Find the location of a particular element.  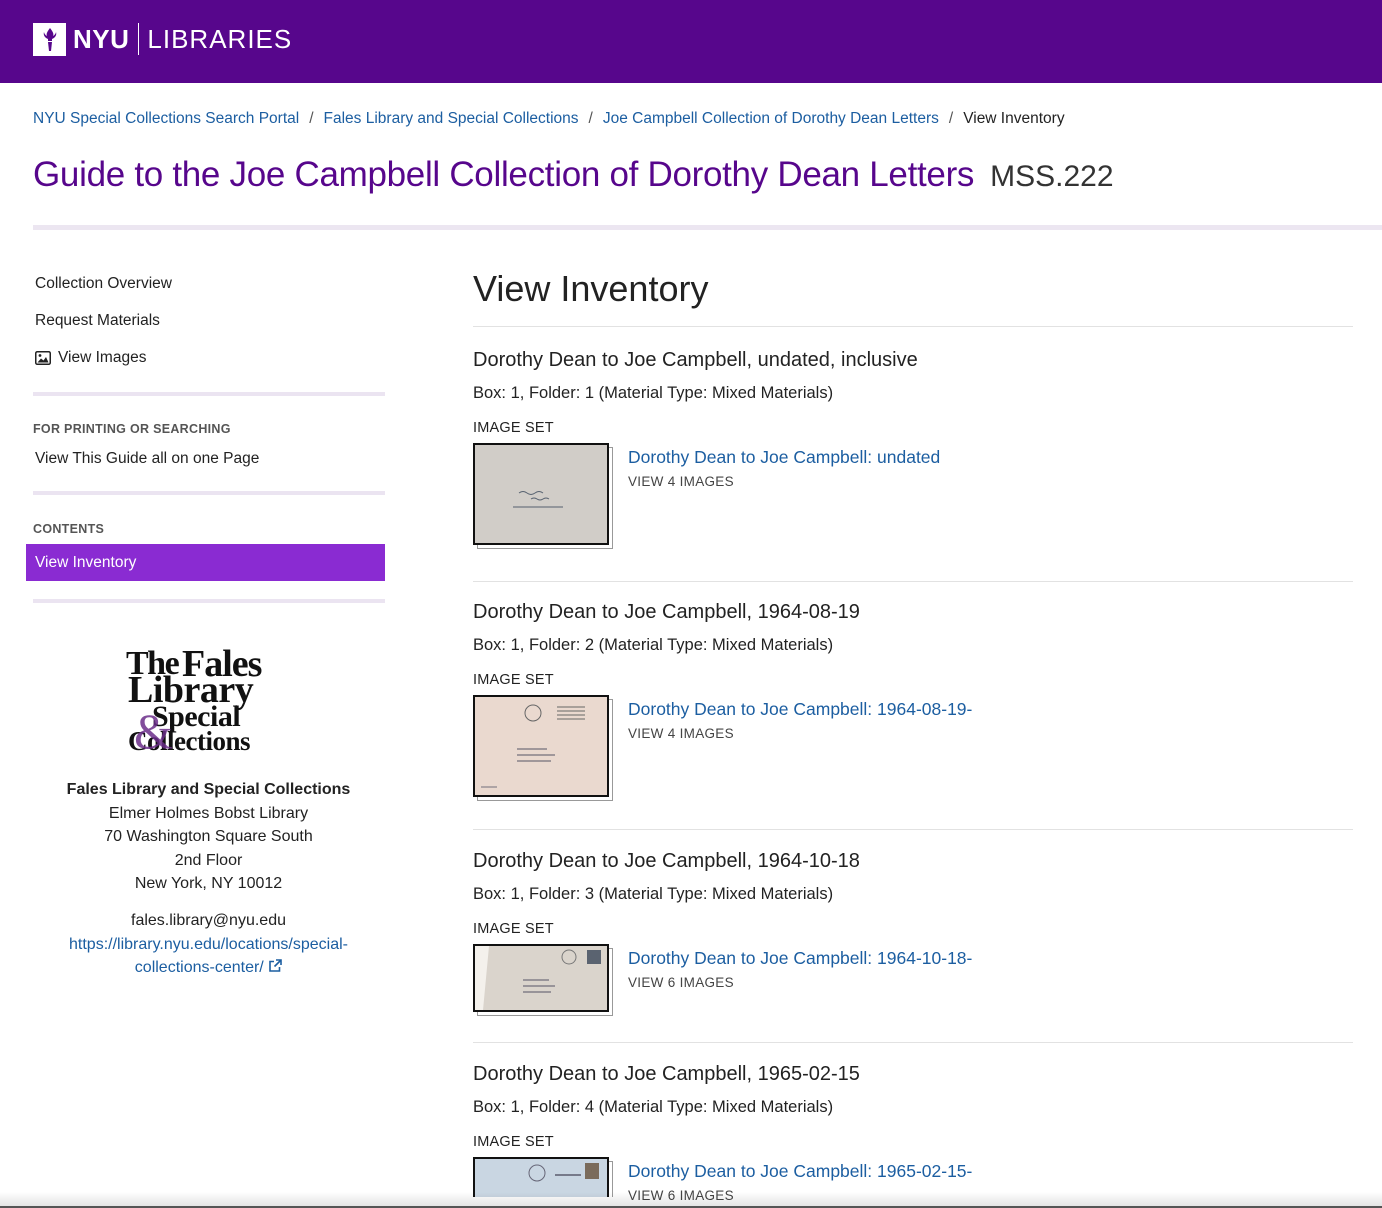

logo-divider is located at coordinates (139, 39).